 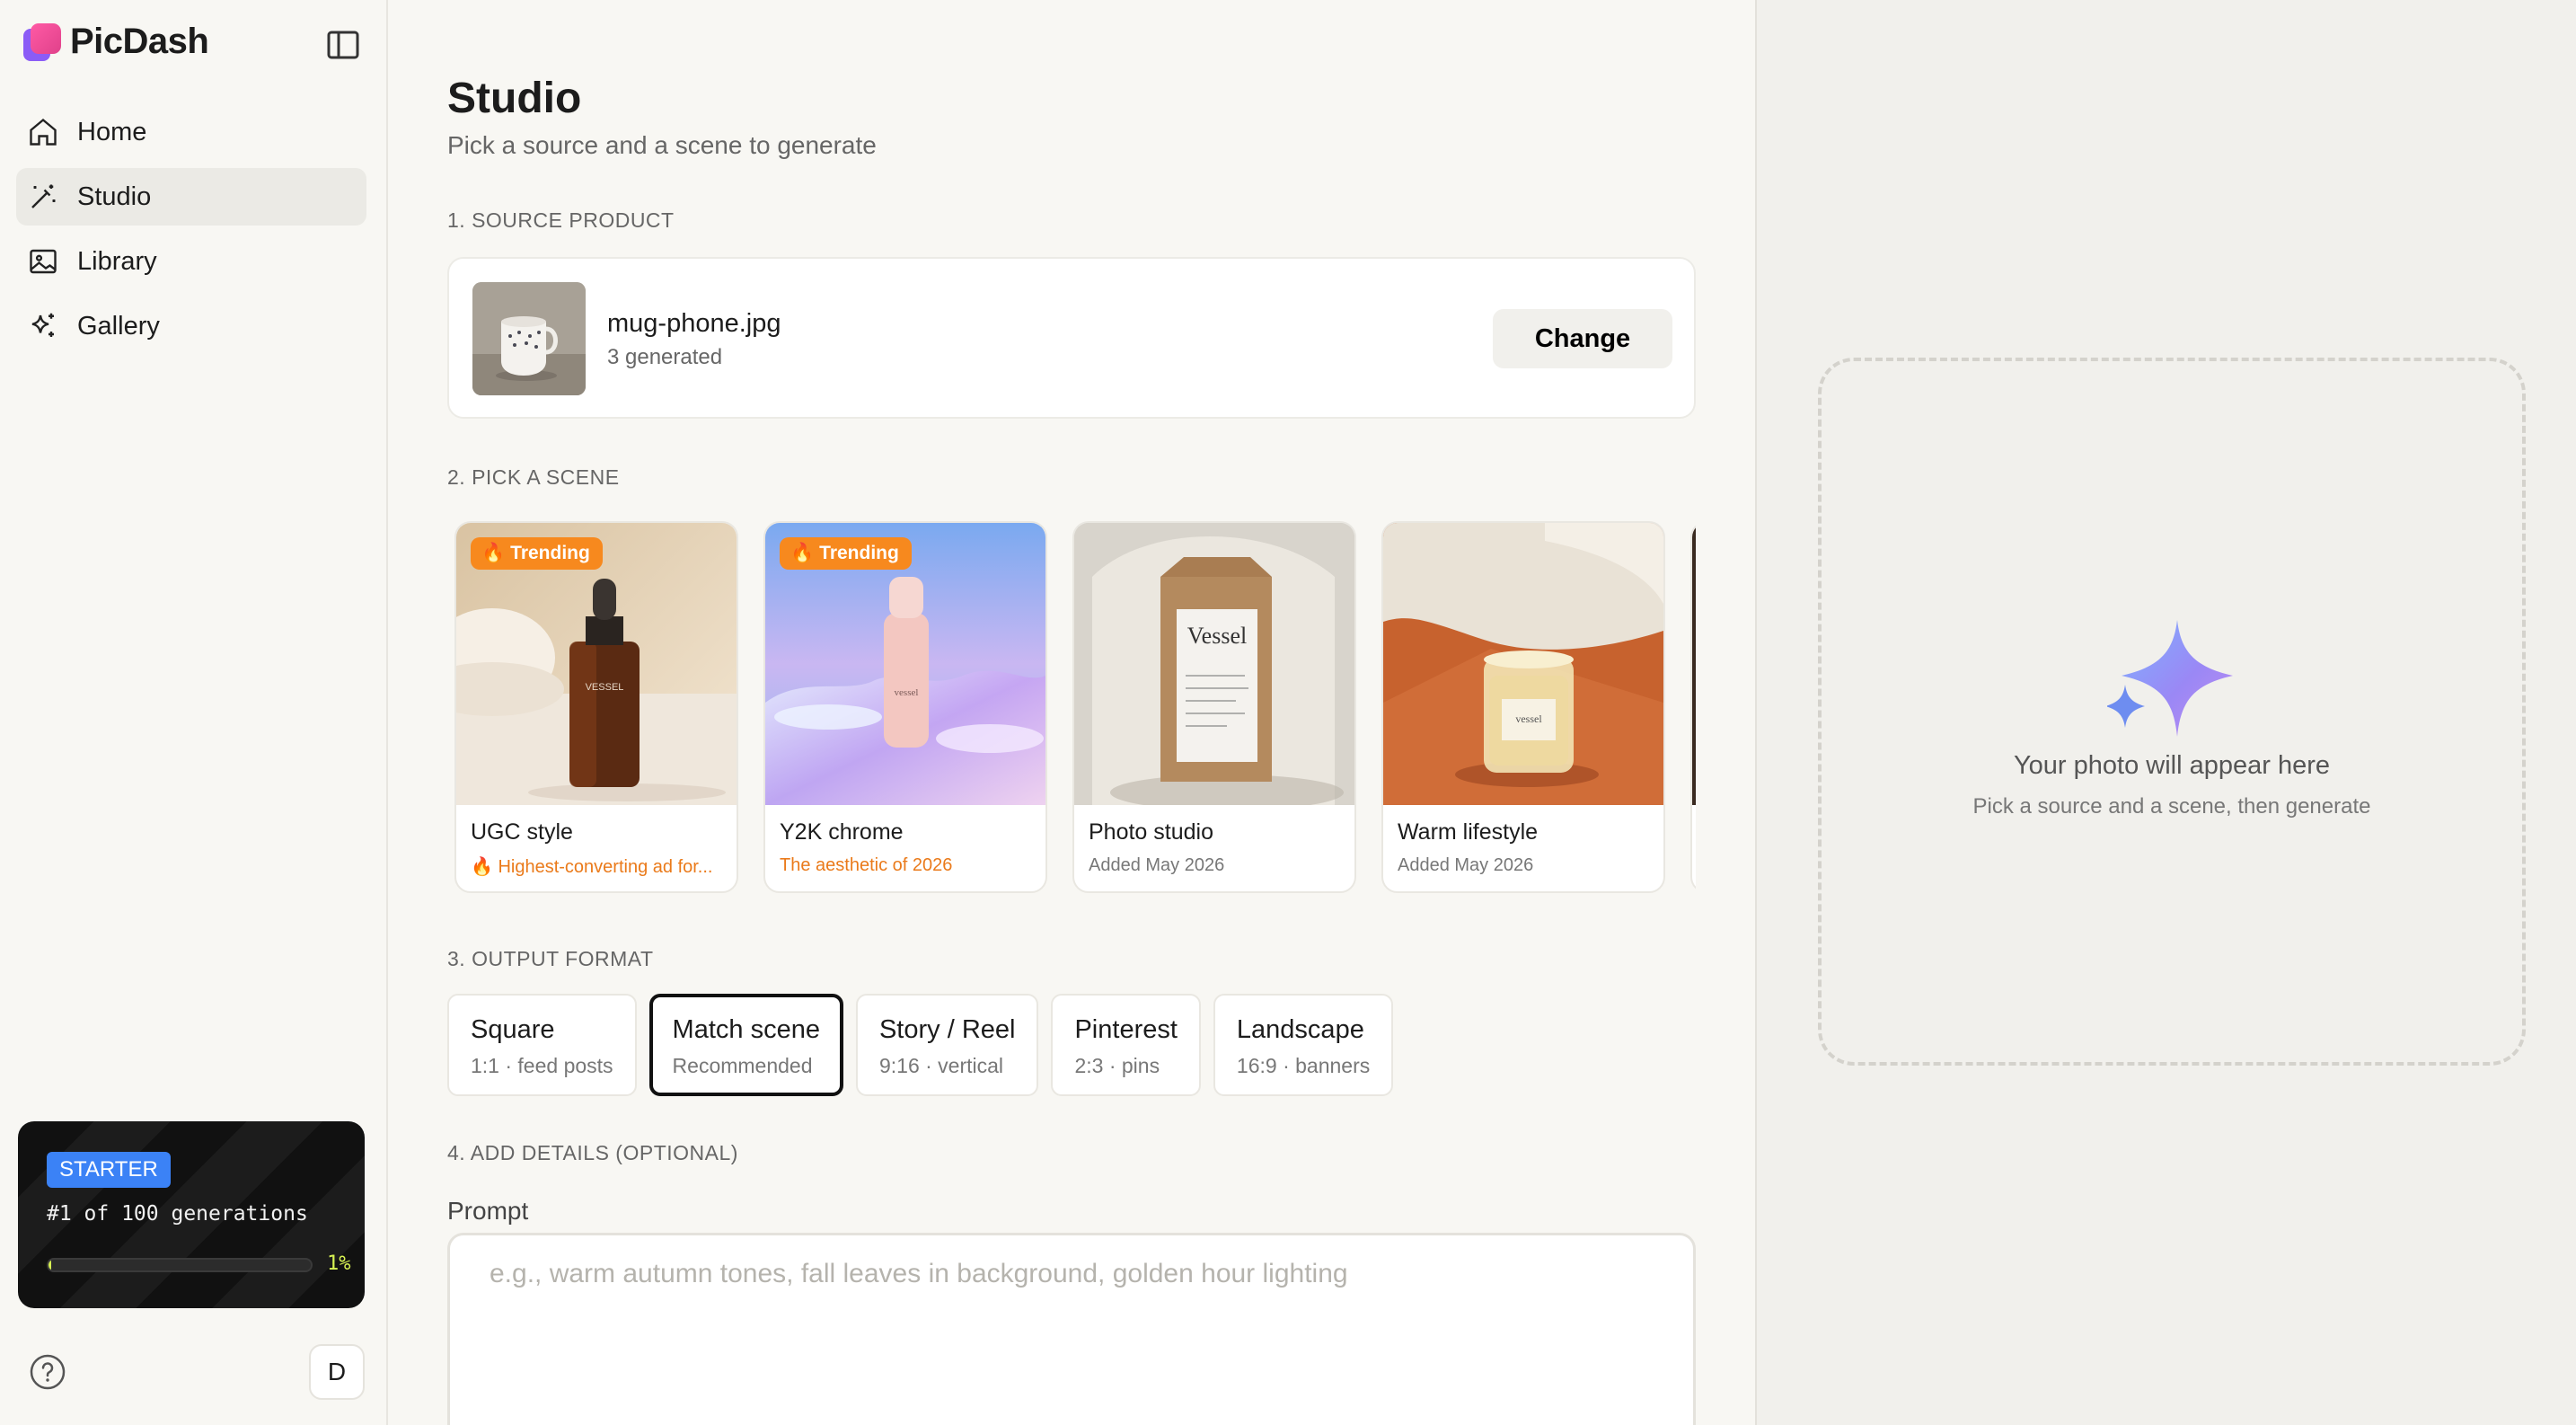 I want to click on sidebar-item-home: Home, so click(x=191, y=132).